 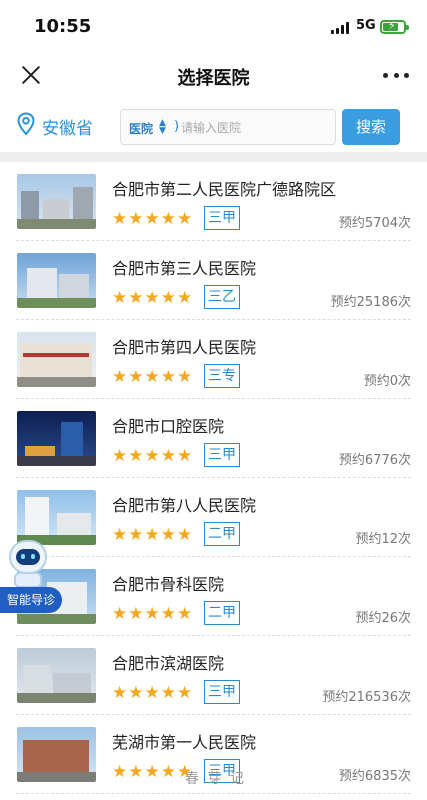 I want to click on network-type: 5G, so click(x=366, y=25).